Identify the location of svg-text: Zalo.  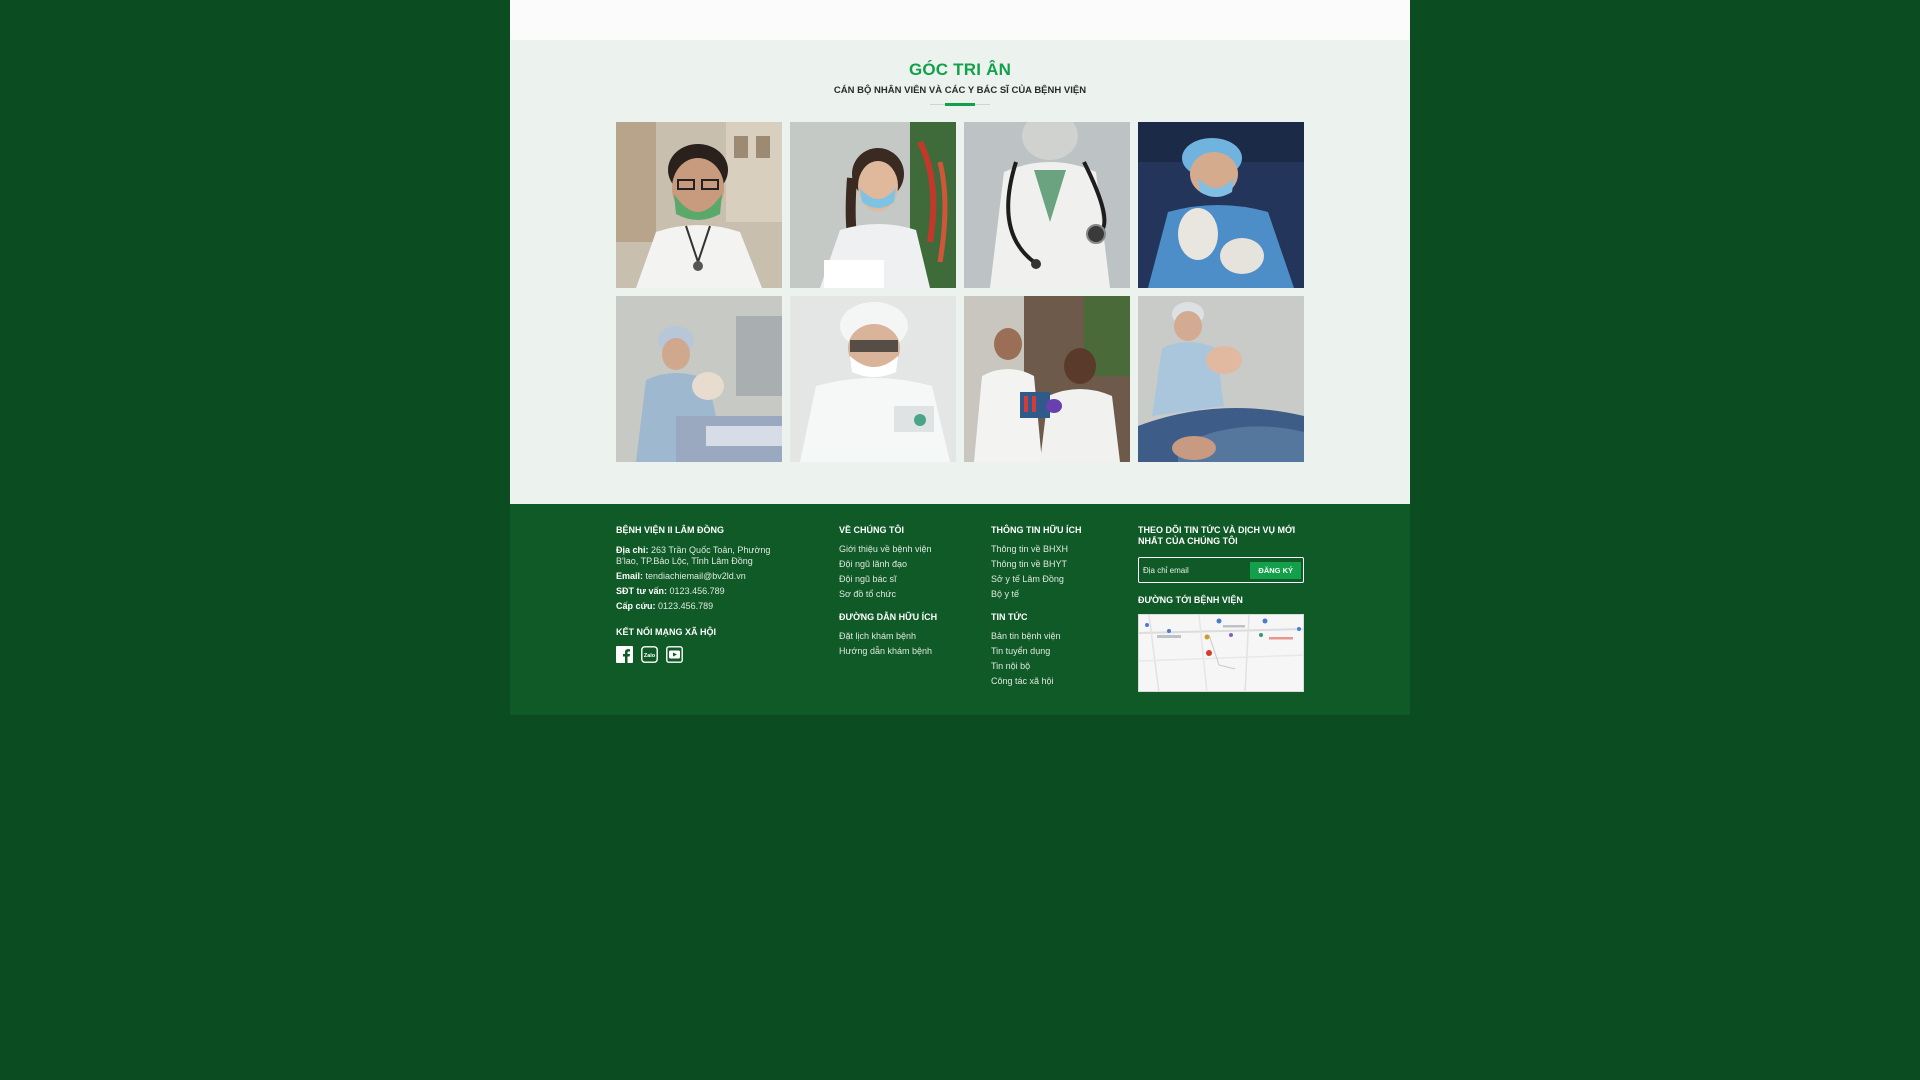
(650, 656).